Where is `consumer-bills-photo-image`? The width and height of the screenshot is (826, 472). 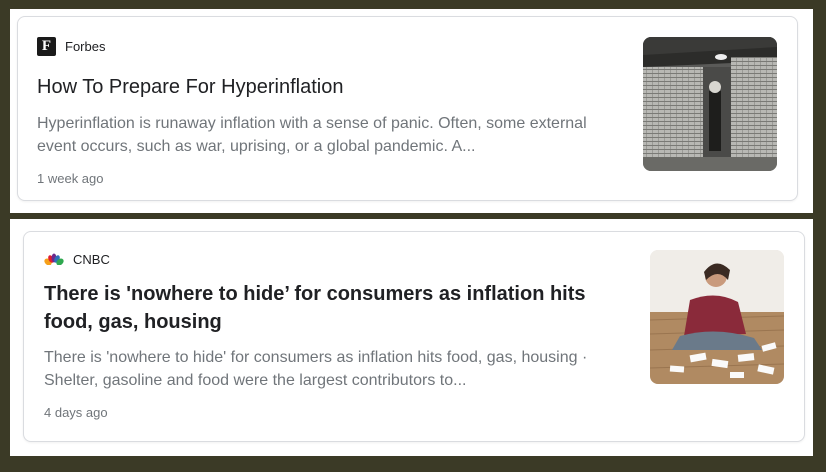
consumer-bills-photo-image is located at coordinates (717, 317).